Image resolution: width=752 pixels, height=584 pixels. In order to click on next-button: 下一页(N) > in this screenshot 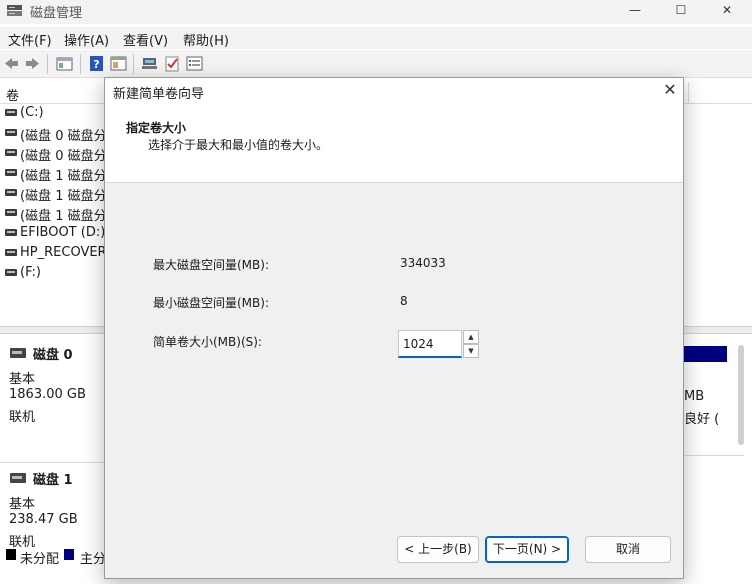, I will do `click(527, 549)`.